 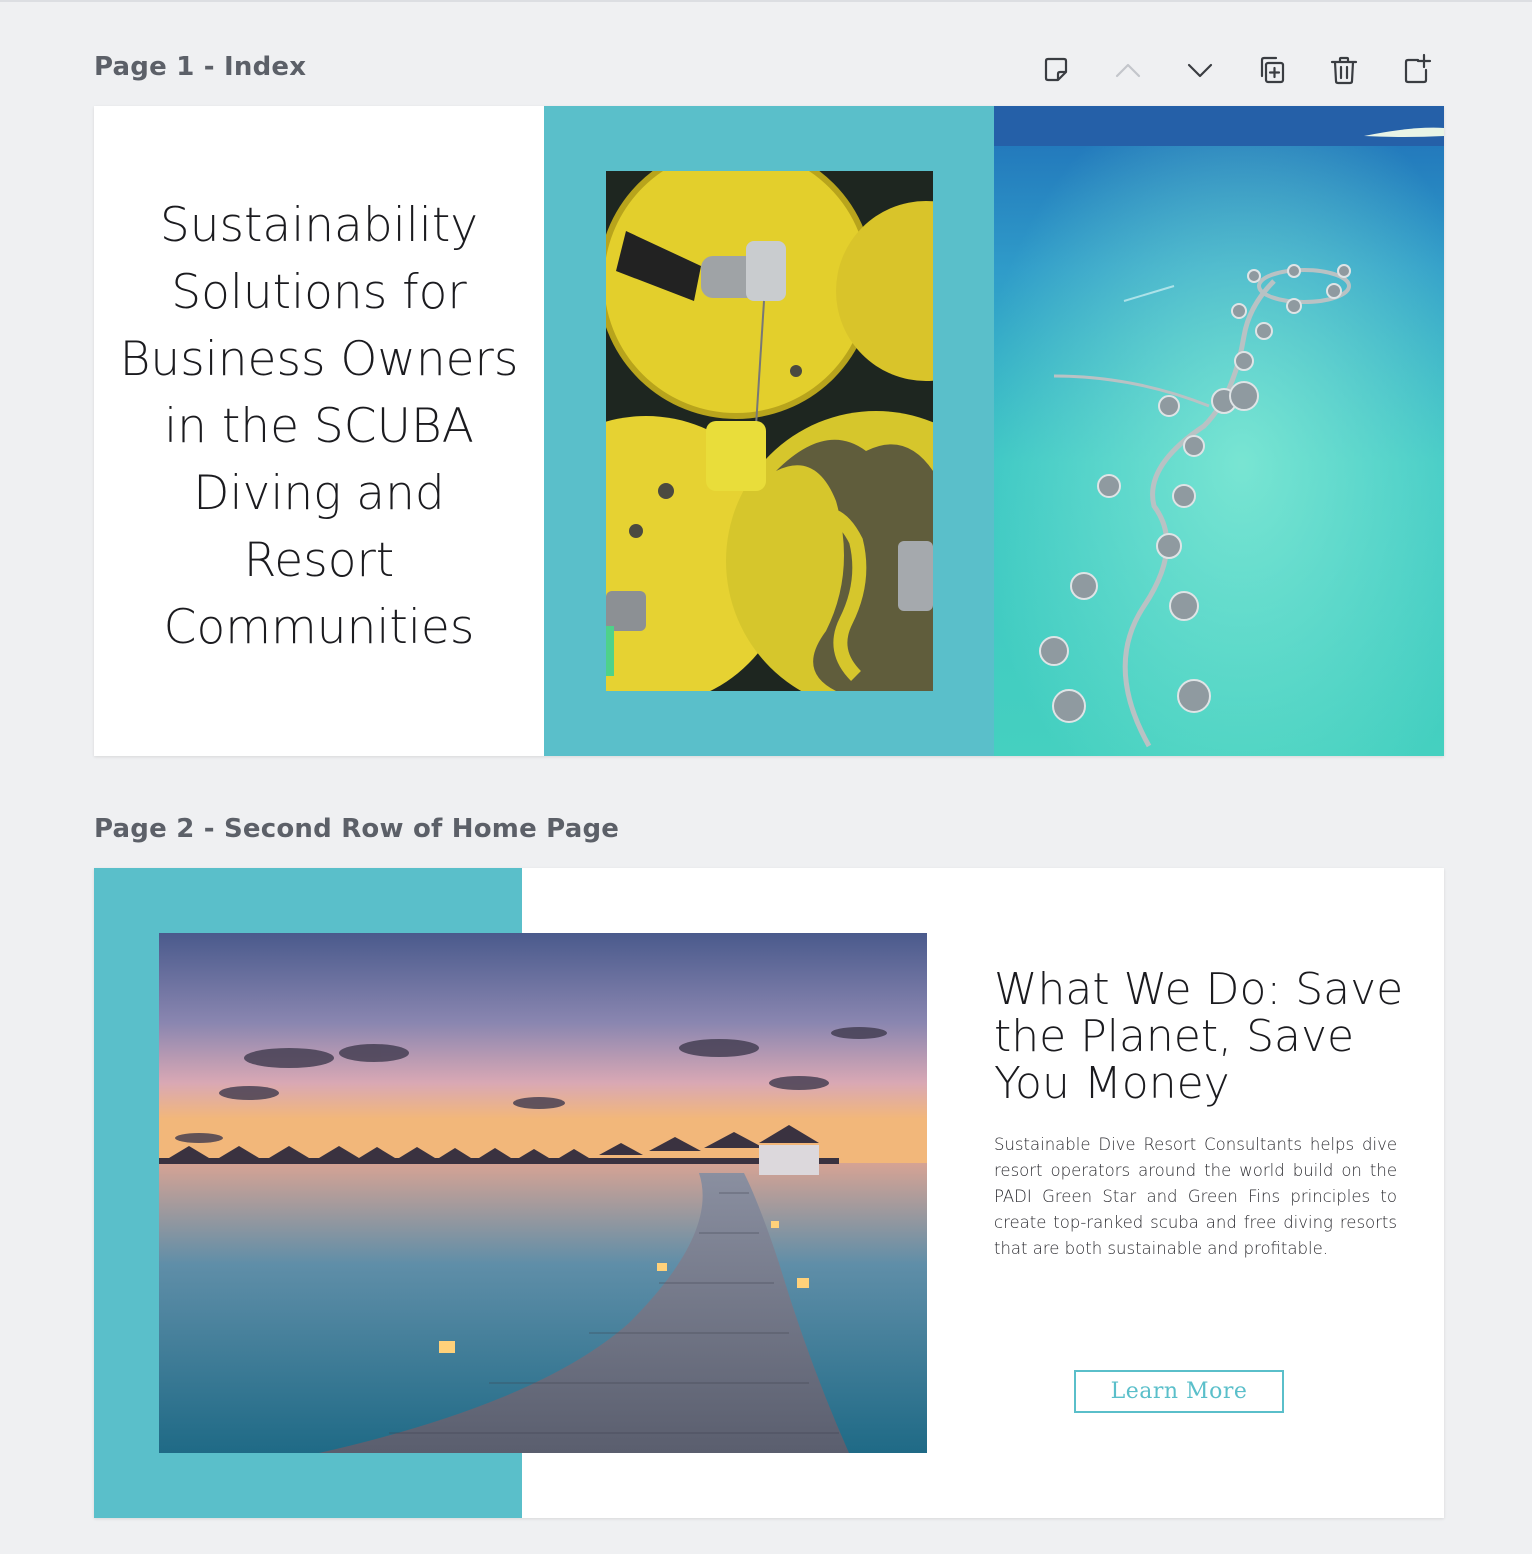 I want to click on top-divider, so click(x=766, y=1).